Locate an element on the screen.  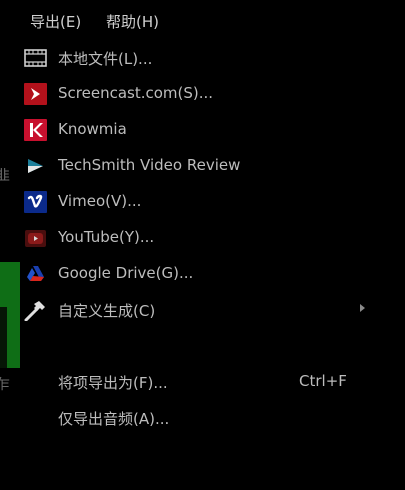
menu-item-video-review: TechSmith Video Review is located at coordinates (202, 166).